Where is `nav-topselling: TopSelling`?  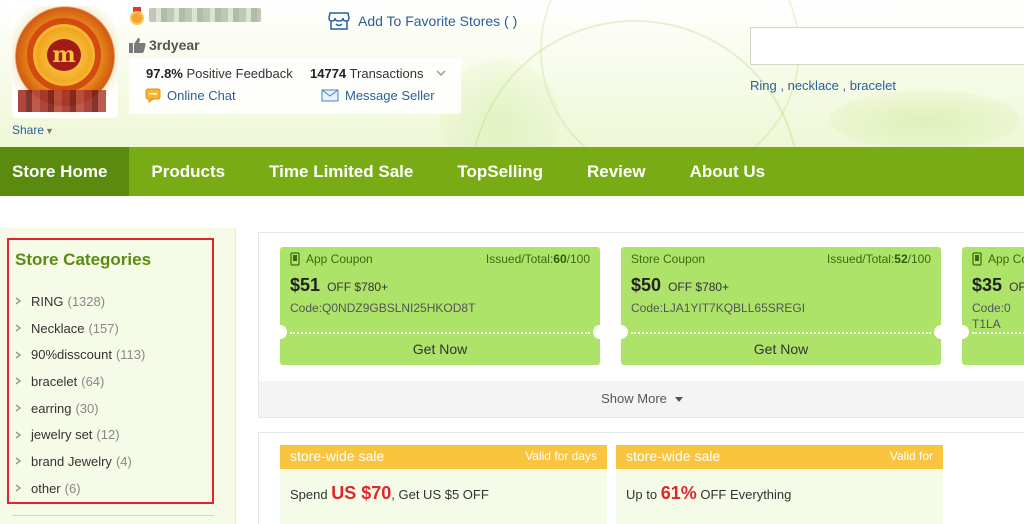 nav-topselling: TopSelling is located at coordinates (500, 171).